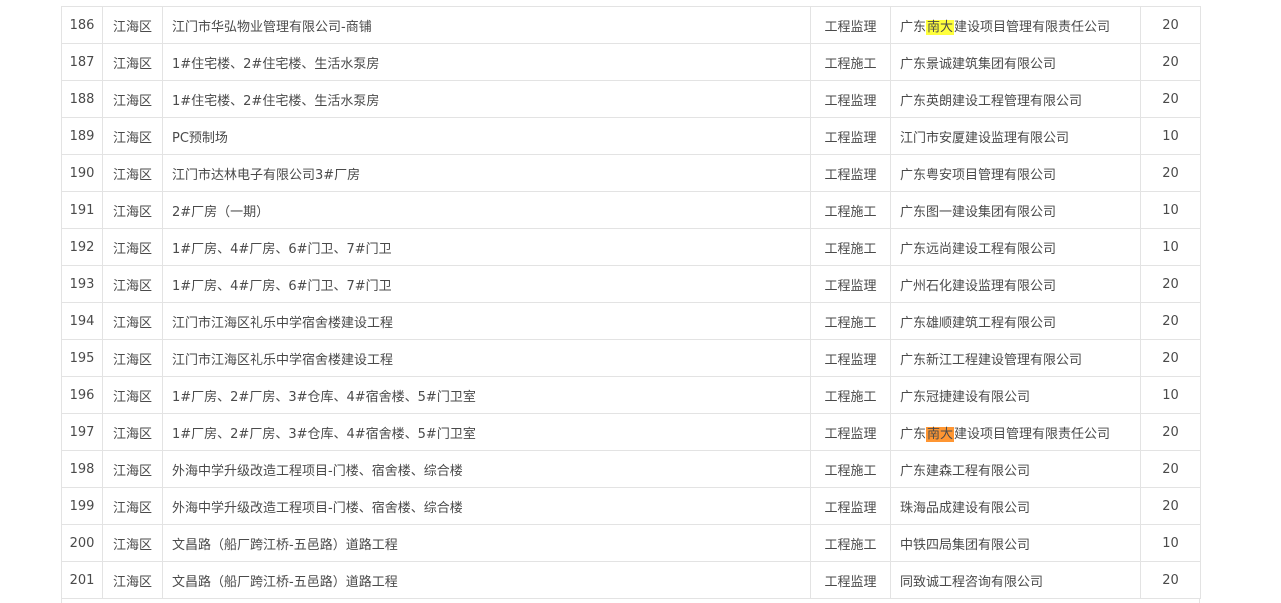  What do you see at coordinates (82, 543) in the screenshot?
I see `row-number-cell: 200` at bounding box center [82, 543].